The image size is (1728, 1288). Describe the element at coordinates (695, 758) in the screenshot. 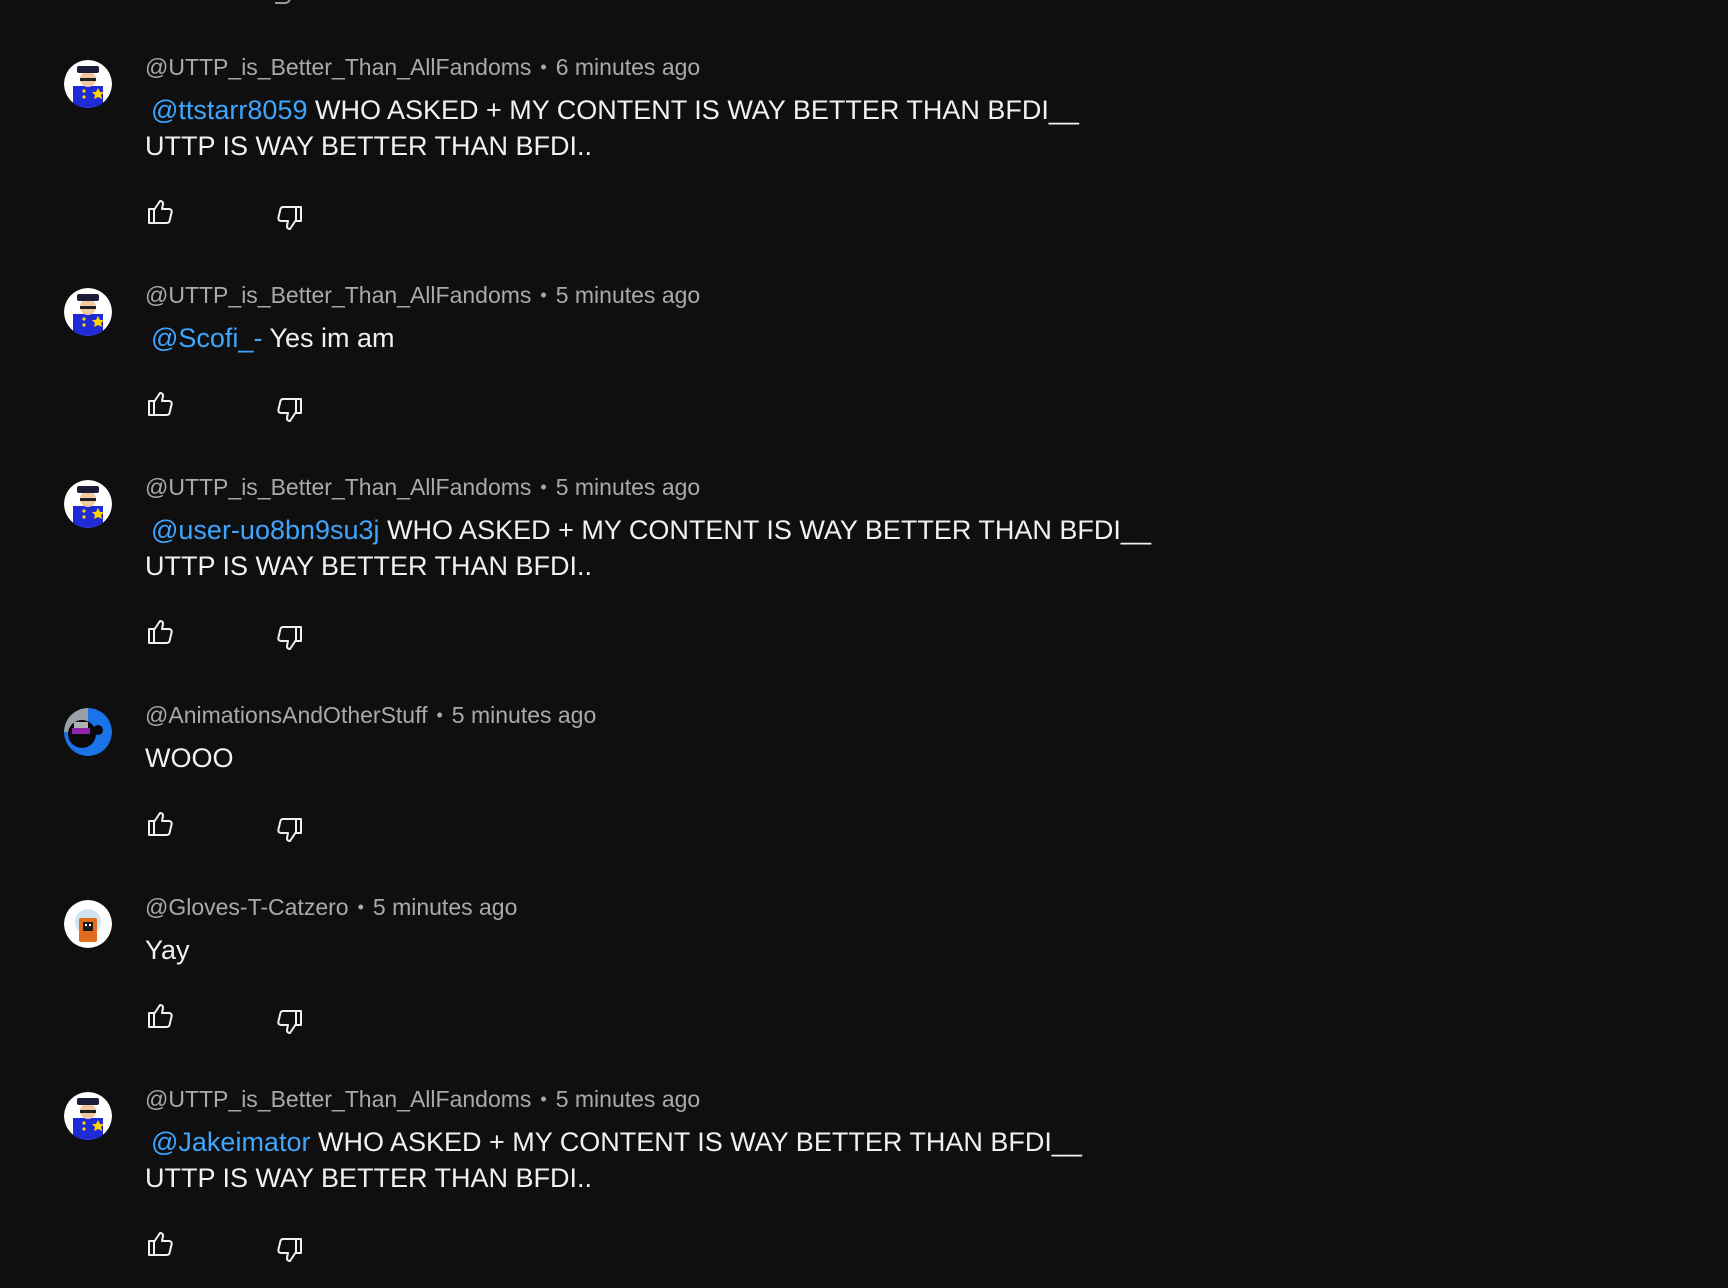

I see `comment-text: WOOO` at that location.